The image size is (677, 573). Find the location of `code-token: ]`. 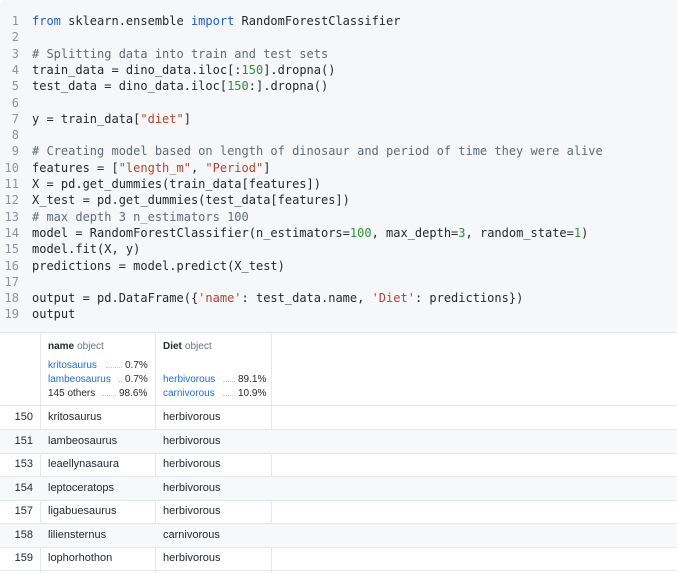

code-token: ] is located at coordinates (187, 118).